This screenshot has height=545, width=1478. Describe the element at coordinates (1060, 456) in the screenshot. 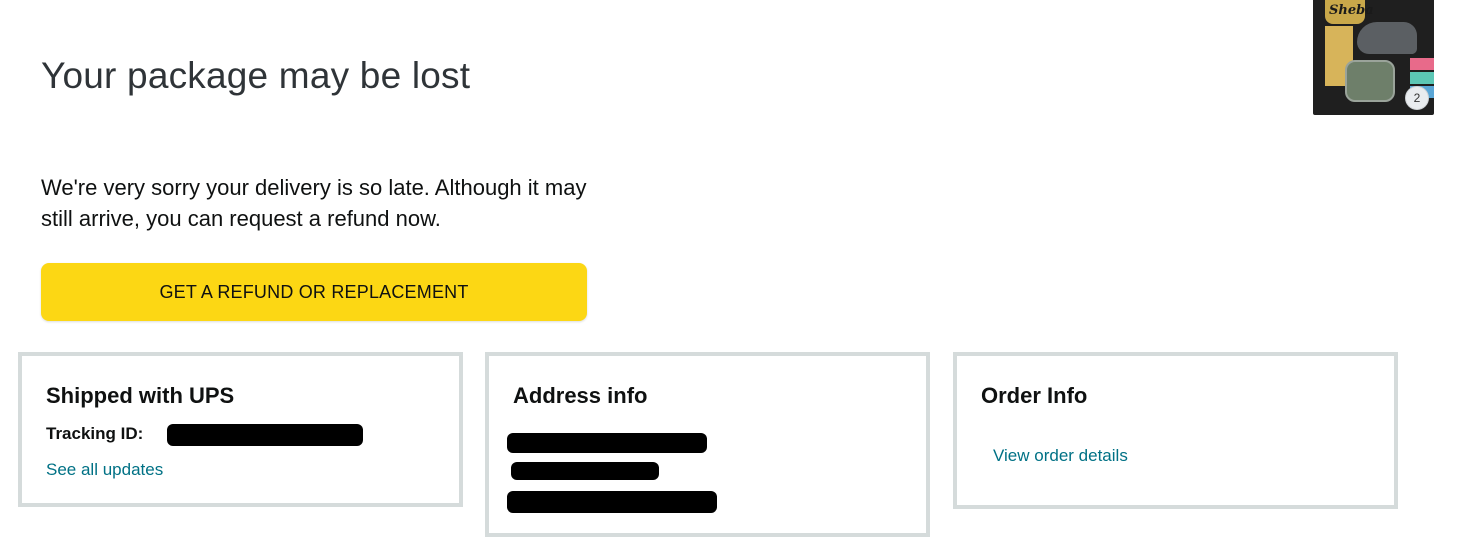

I see `view-order-details-link: View order details` at that location.